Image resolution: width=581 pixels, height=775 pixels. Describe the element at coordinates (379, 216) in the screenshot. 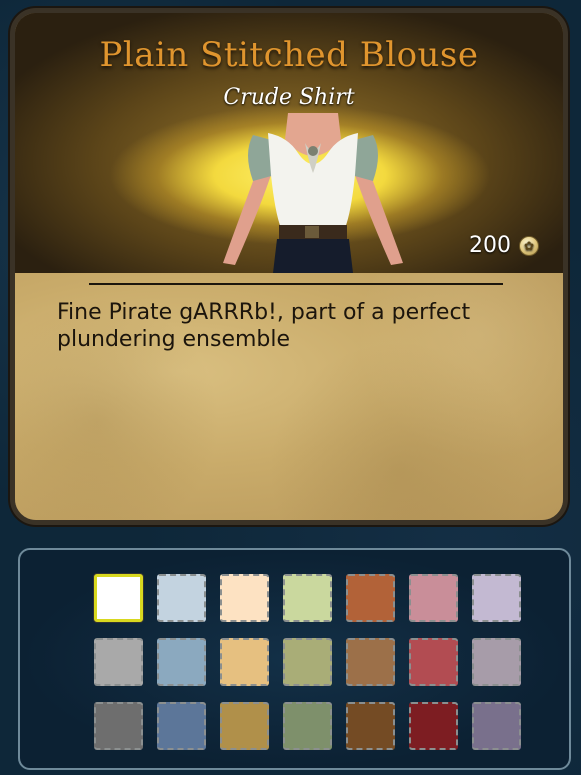

I see `right-arm` at that location.